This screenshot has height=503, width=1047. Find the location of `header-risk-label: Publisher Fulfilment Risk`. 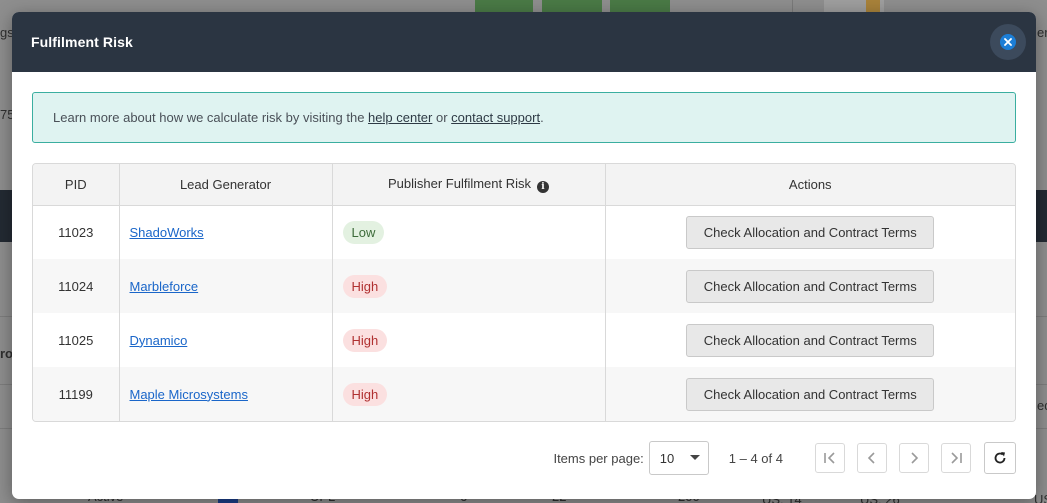

header-risk-label: Publisher Fulfilment Risk is located at coordinates (459, 183).